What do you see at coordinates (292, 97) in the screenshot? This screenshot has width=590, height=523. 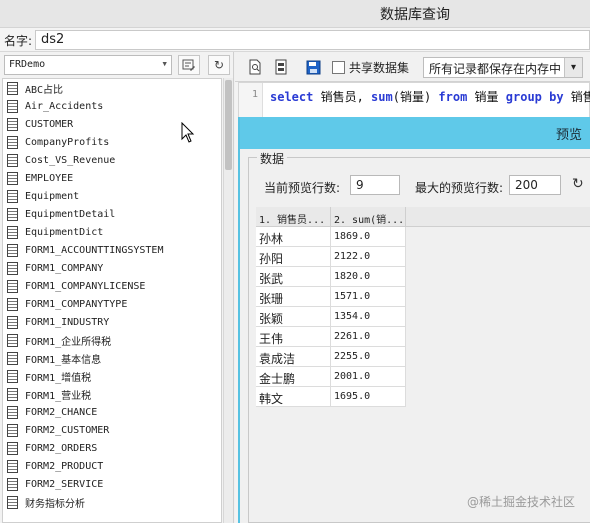 I see `sql-keyword-select: select` at bounding box center [292, 97].